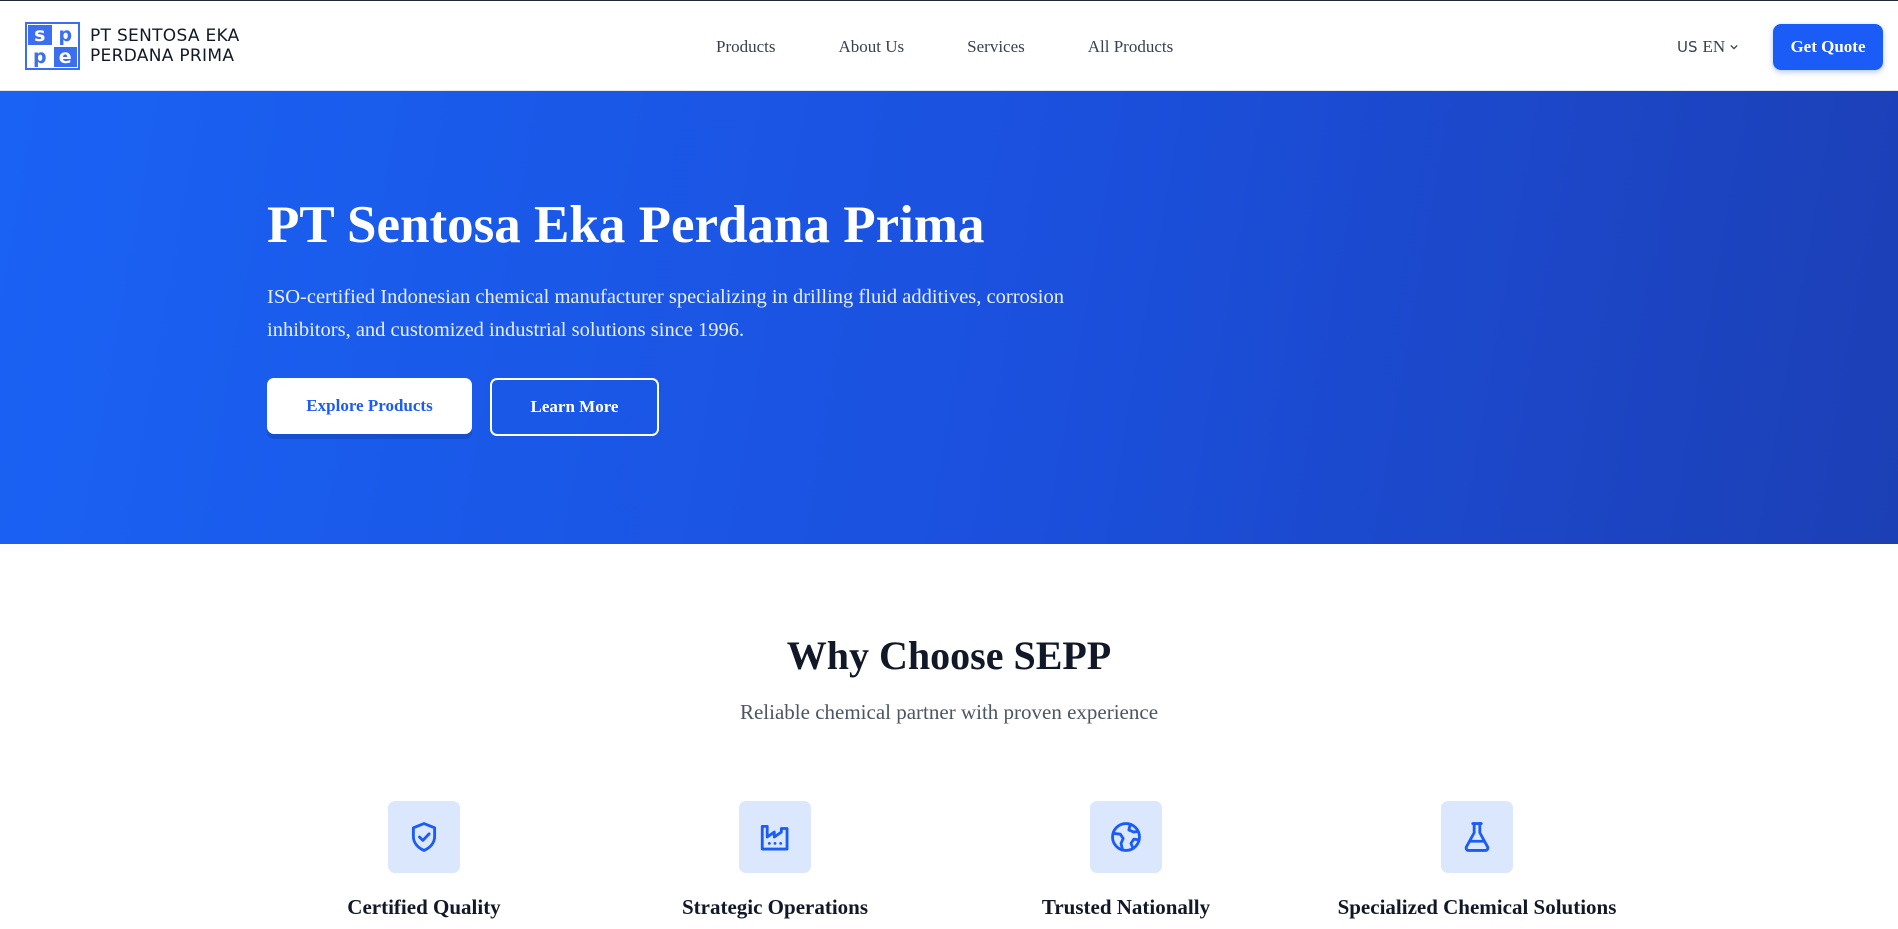 The image size is (1898, 929). What do you see at coordinates (165, 36) in the screenshot?
I see `logo-line-1: PT SENTOSA EKA` at bounding box center [165, 36].